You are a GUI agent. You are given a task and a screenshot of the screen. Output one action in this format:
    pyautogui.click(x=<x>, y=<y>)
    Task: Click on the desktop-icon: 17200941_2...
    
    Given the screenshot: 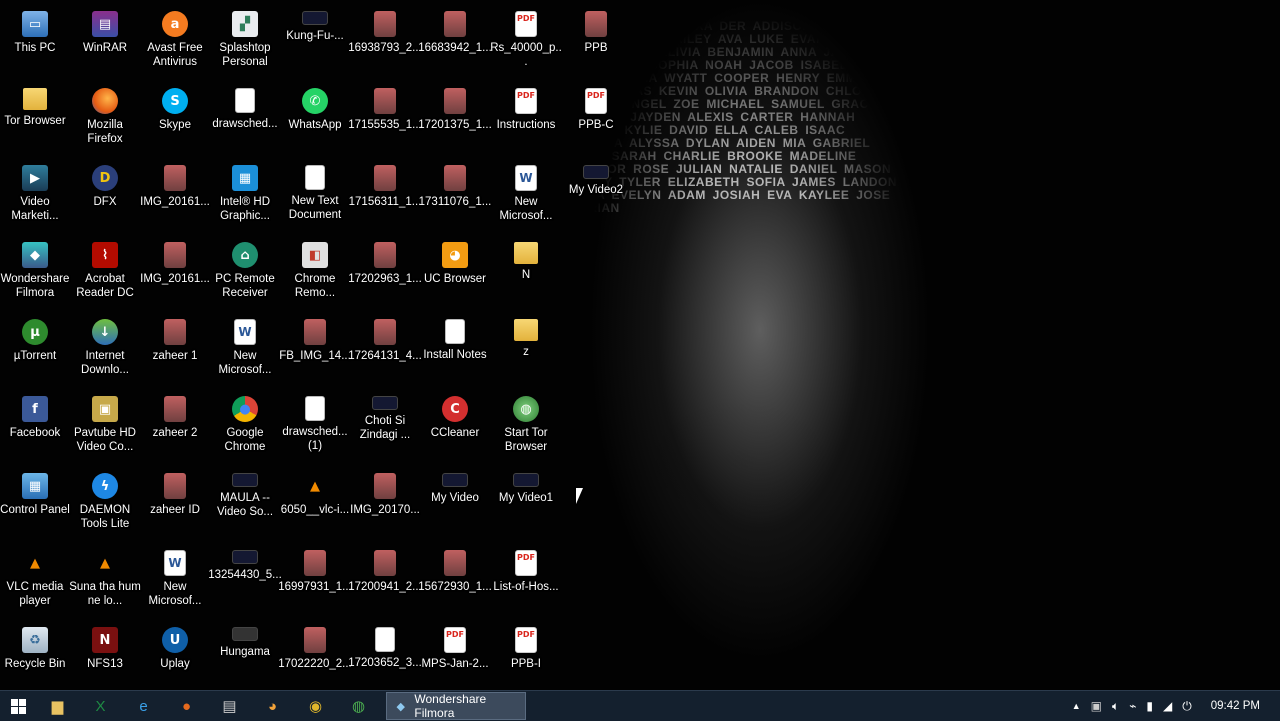 What is the action you would take?
    pyautogui.click(x=385, y=582)
    